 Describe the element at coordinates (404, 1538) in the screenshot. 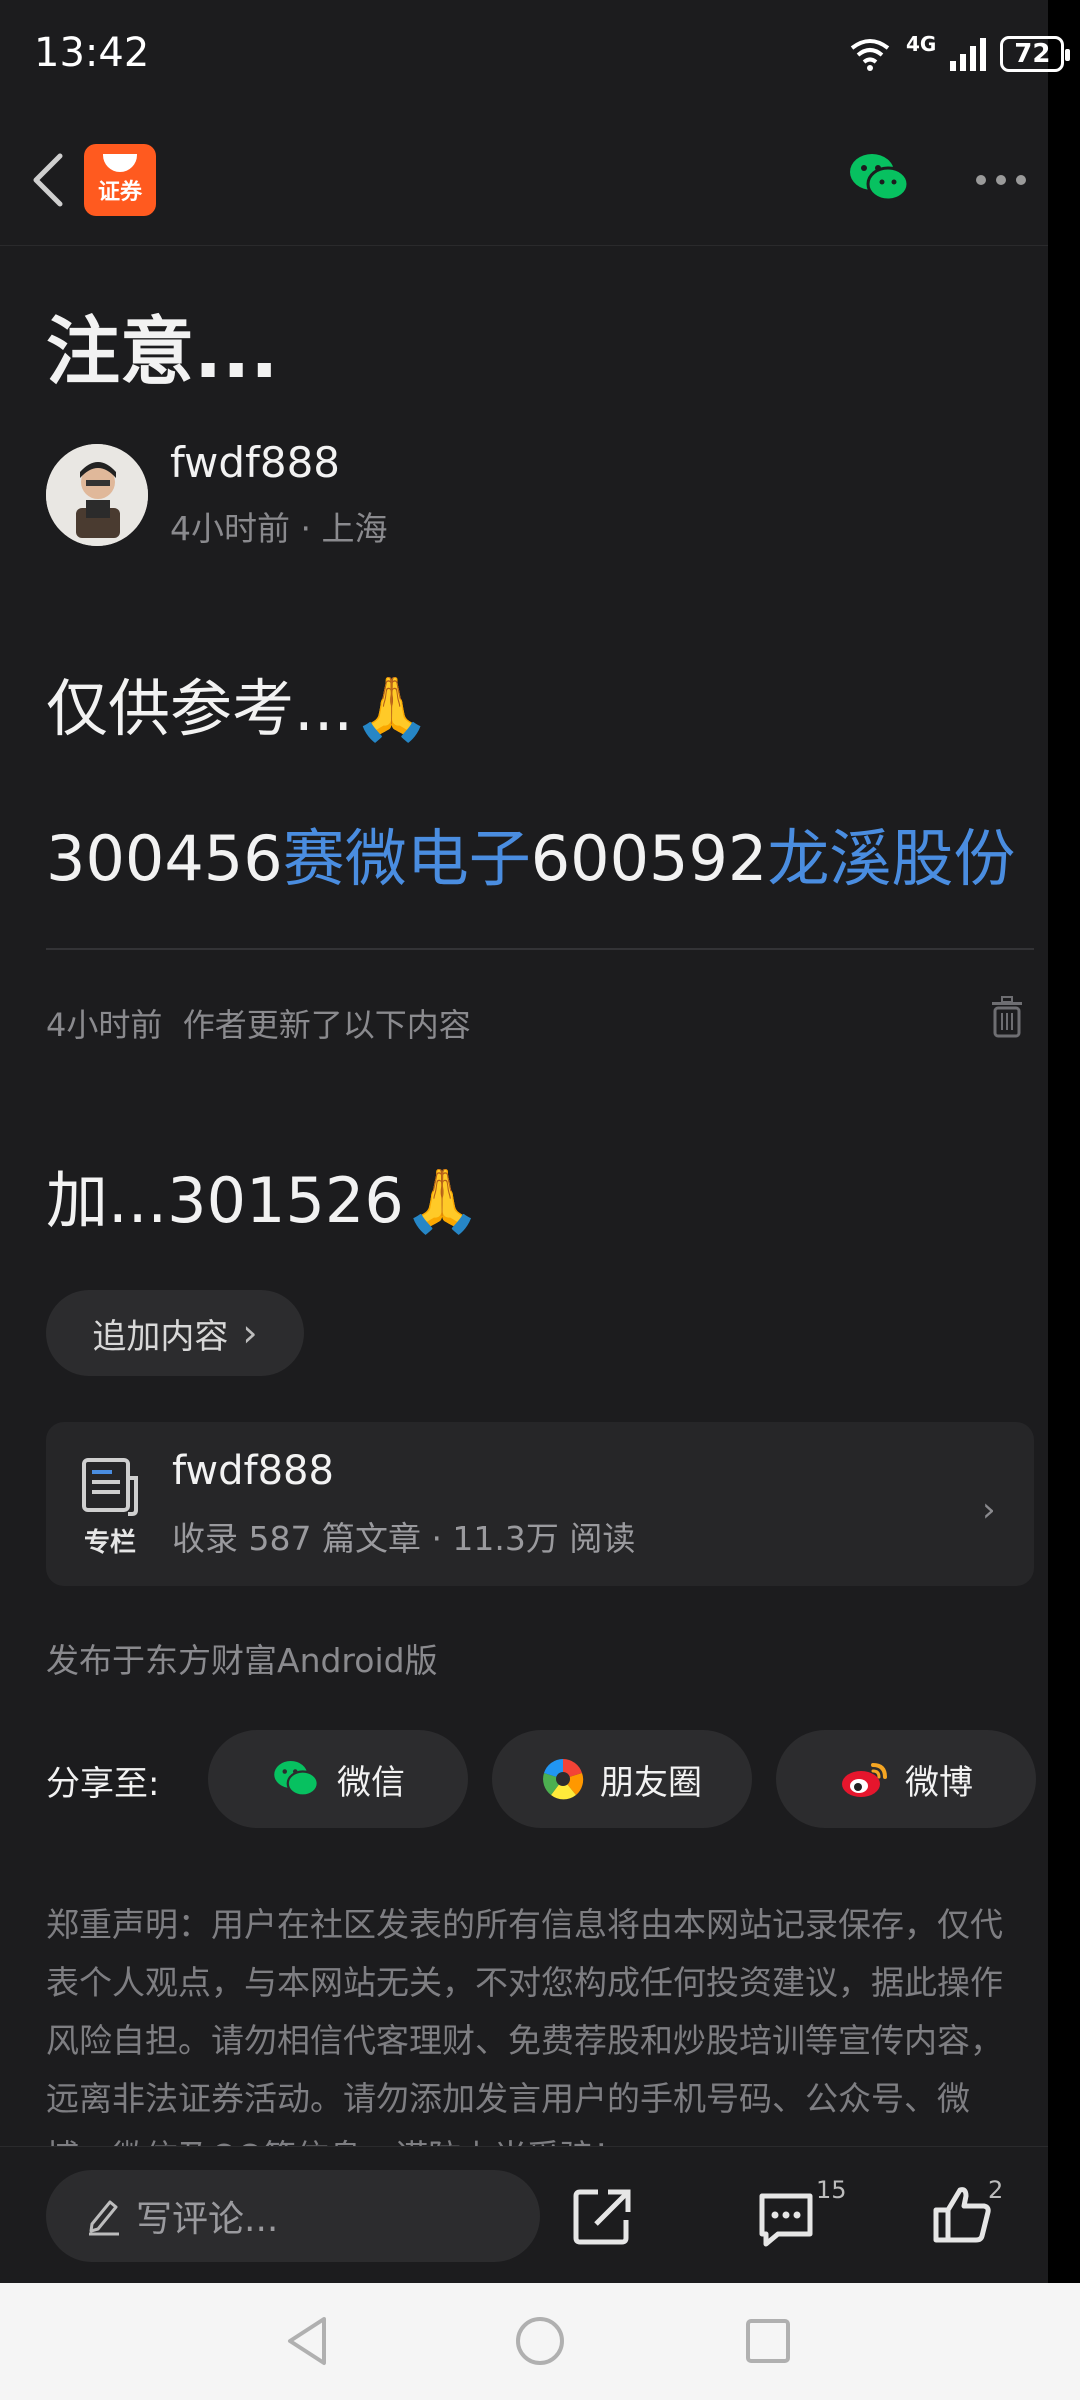

I see `column-stats: 收录 587 篇文章 · 11.3万 阅读` at that location.